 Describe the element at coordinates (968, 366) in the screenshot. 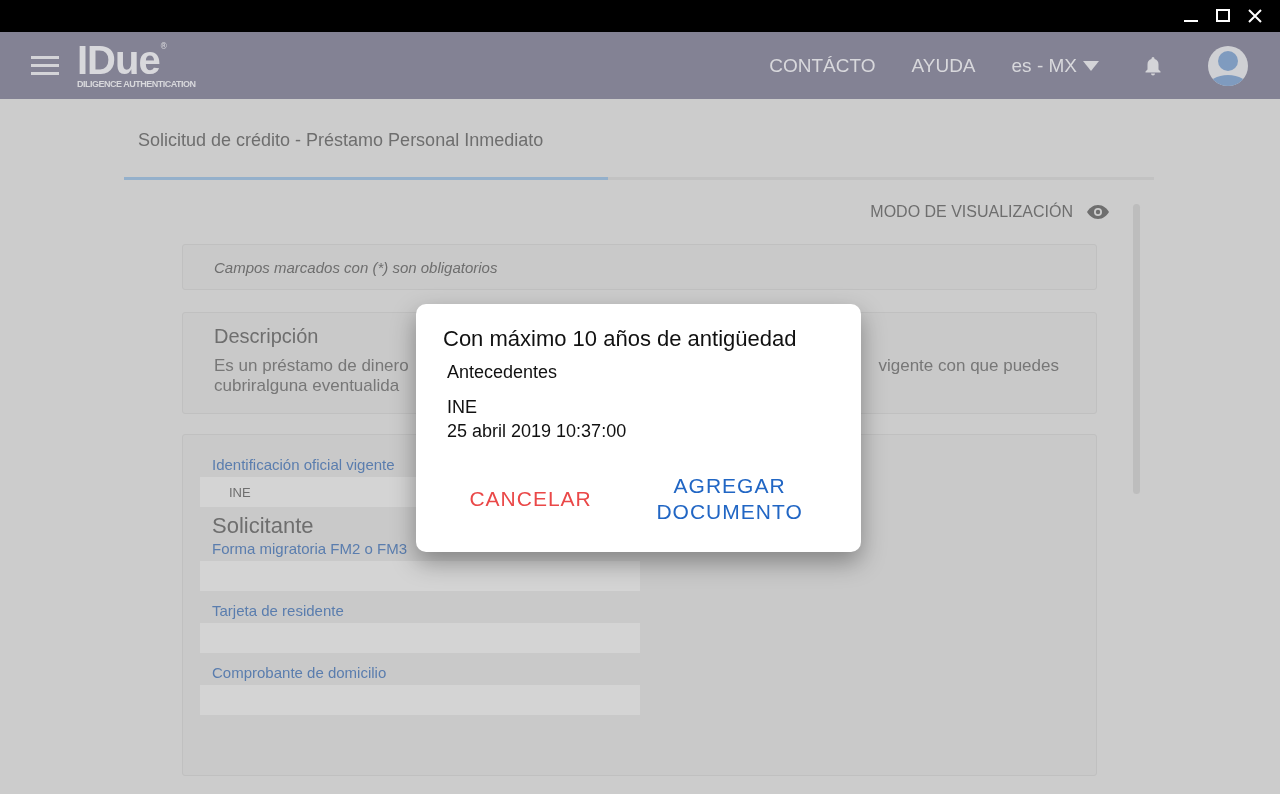

I see `description-text: vigente con que puedes` at that location.